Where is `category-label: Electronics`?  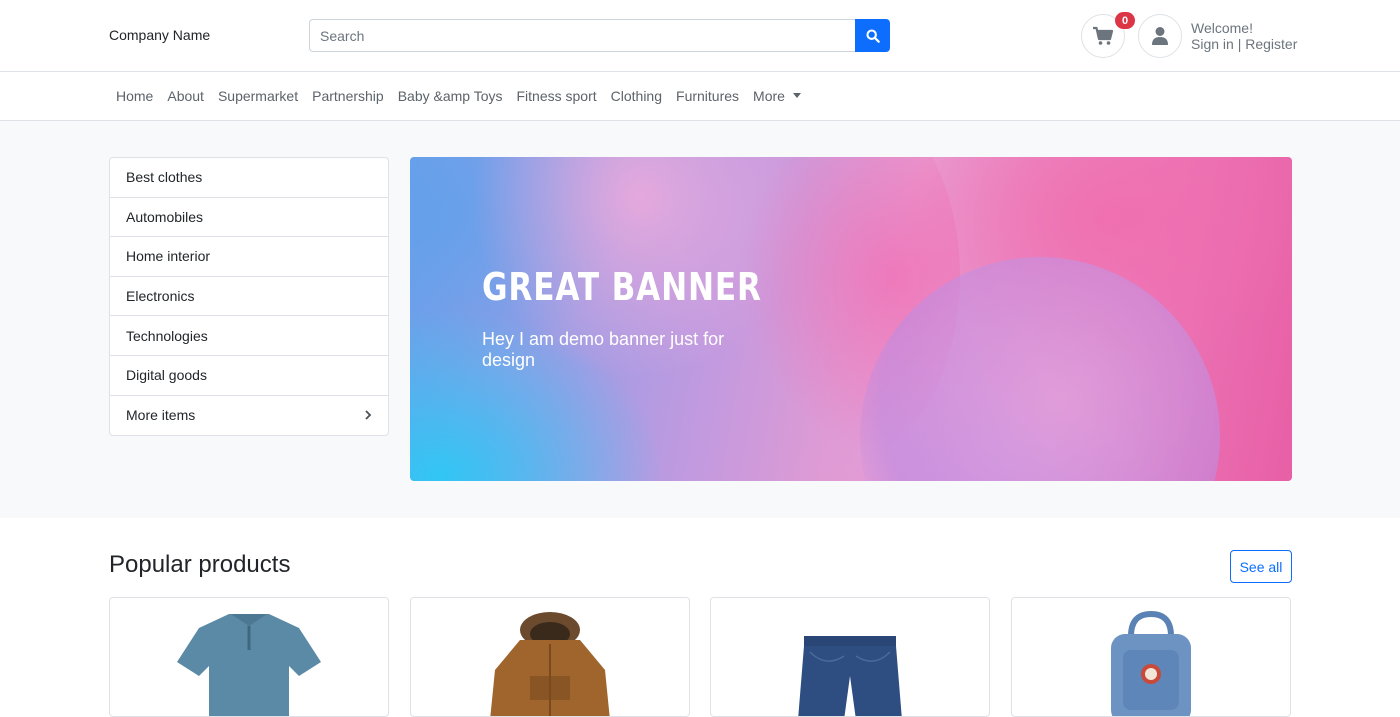 category-label: Electronics is located at coordinates (160, 296).